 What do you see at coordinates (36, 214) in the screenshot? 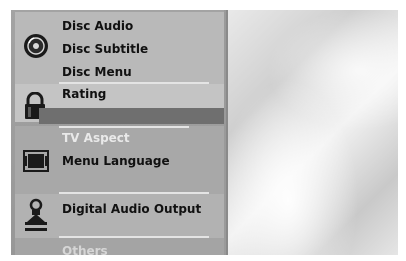
I see `speaker-icon` at bounding box center [36, 214].